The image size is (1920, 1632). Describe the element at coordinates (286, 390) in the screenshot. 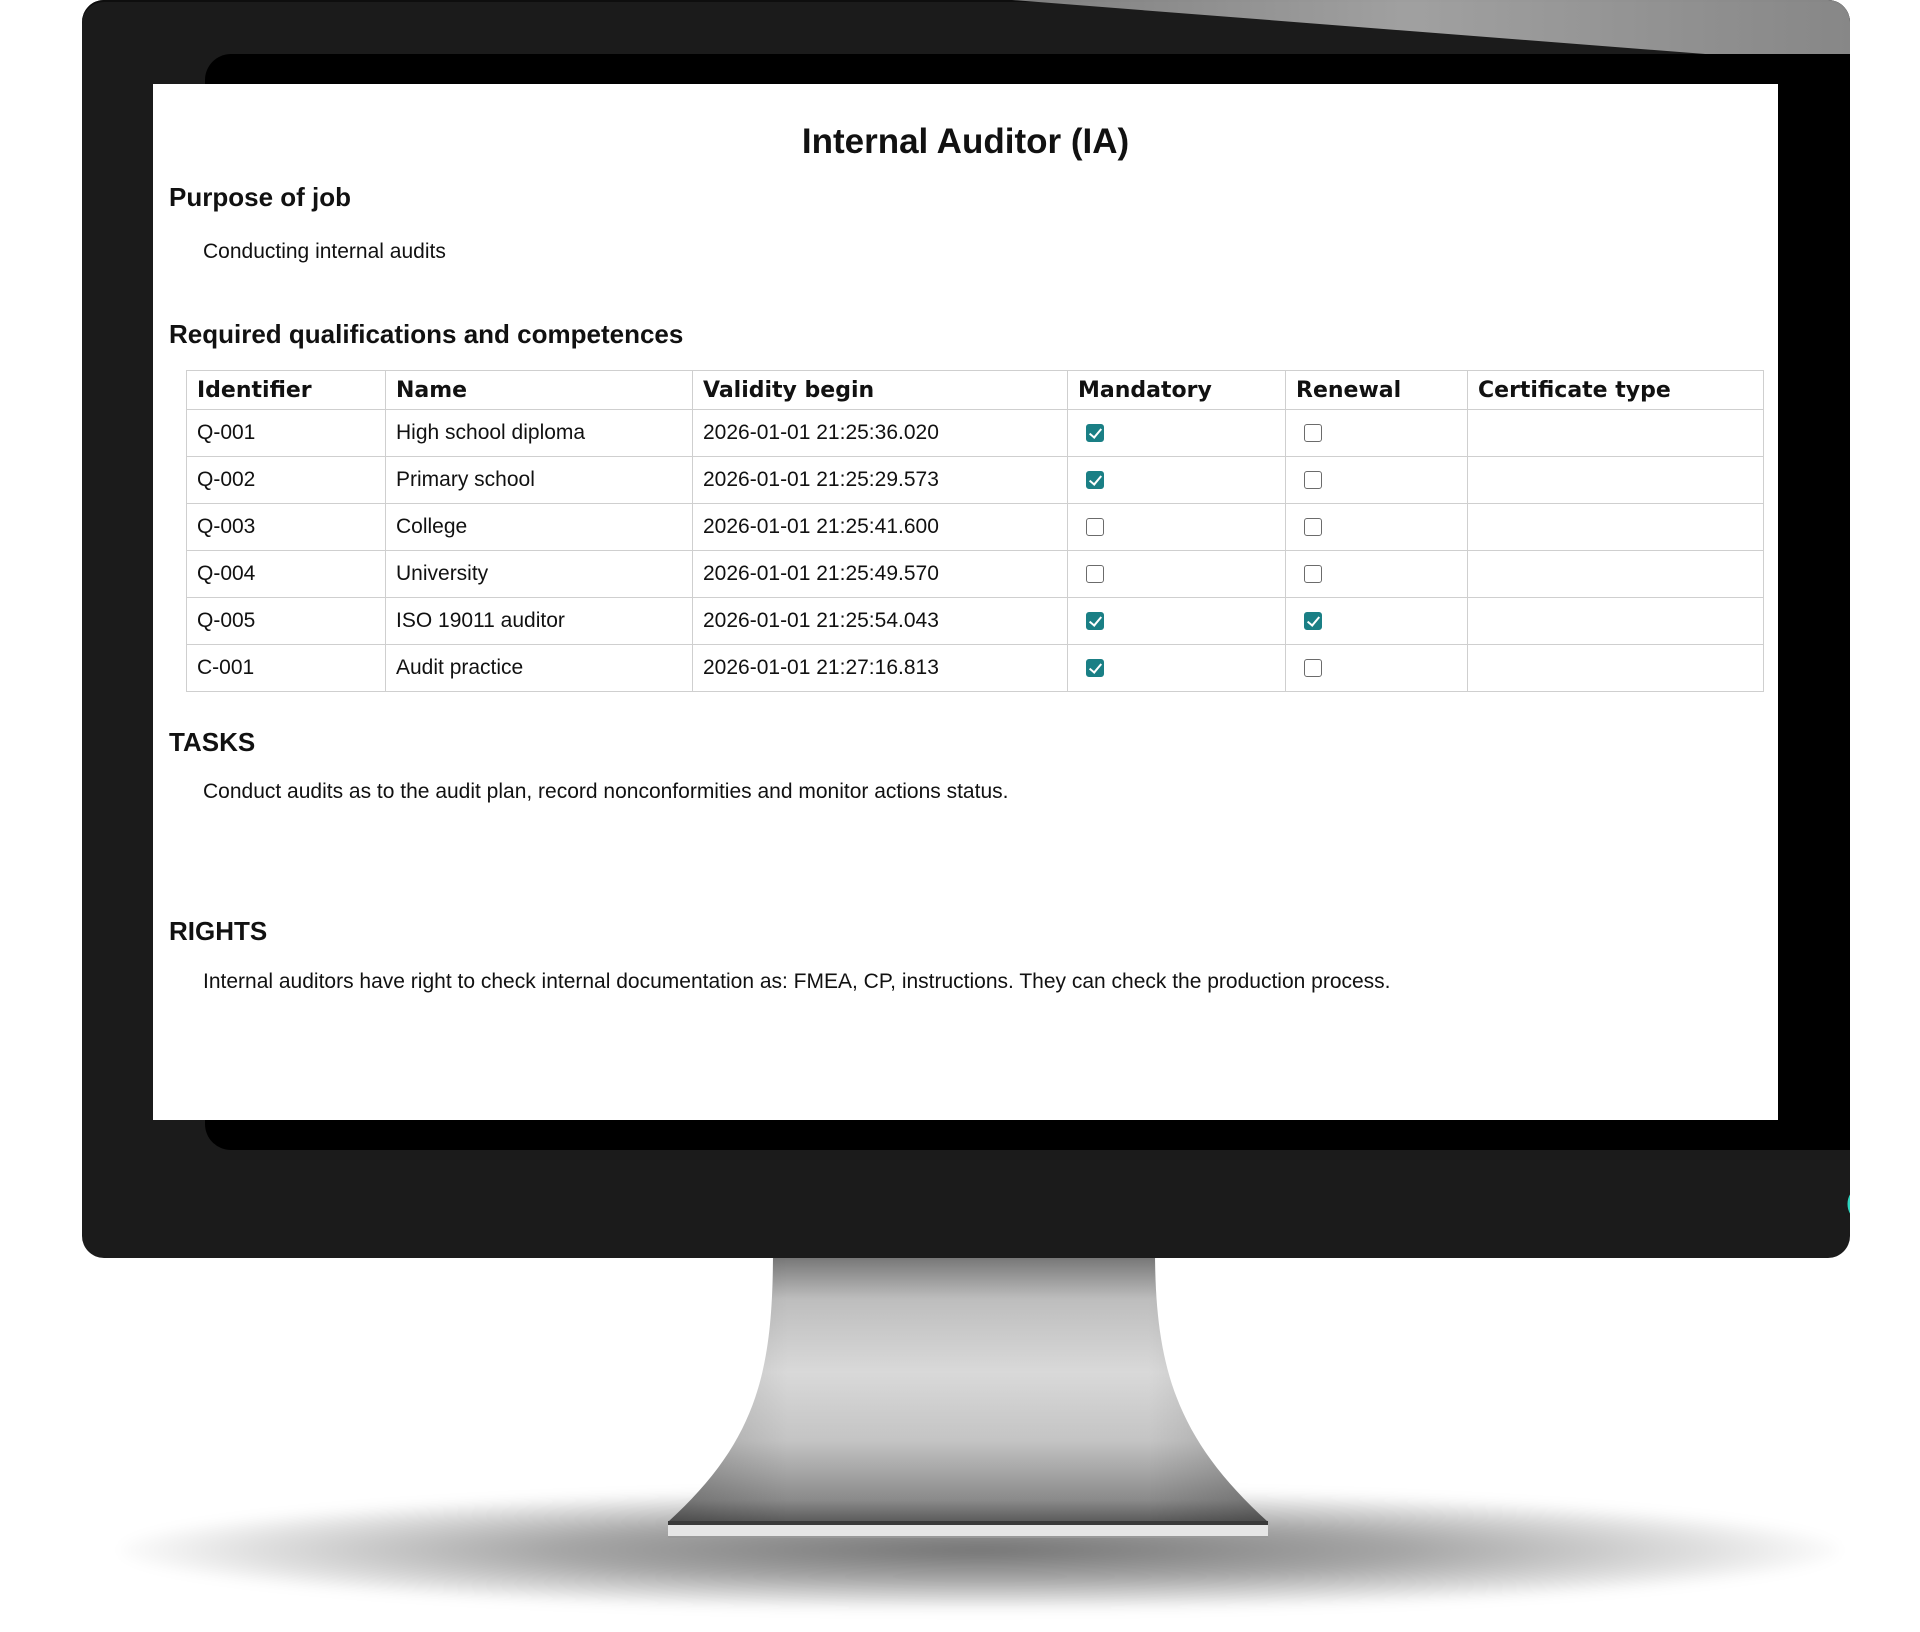

I see `col-identifier-header: Identifier` at that location.